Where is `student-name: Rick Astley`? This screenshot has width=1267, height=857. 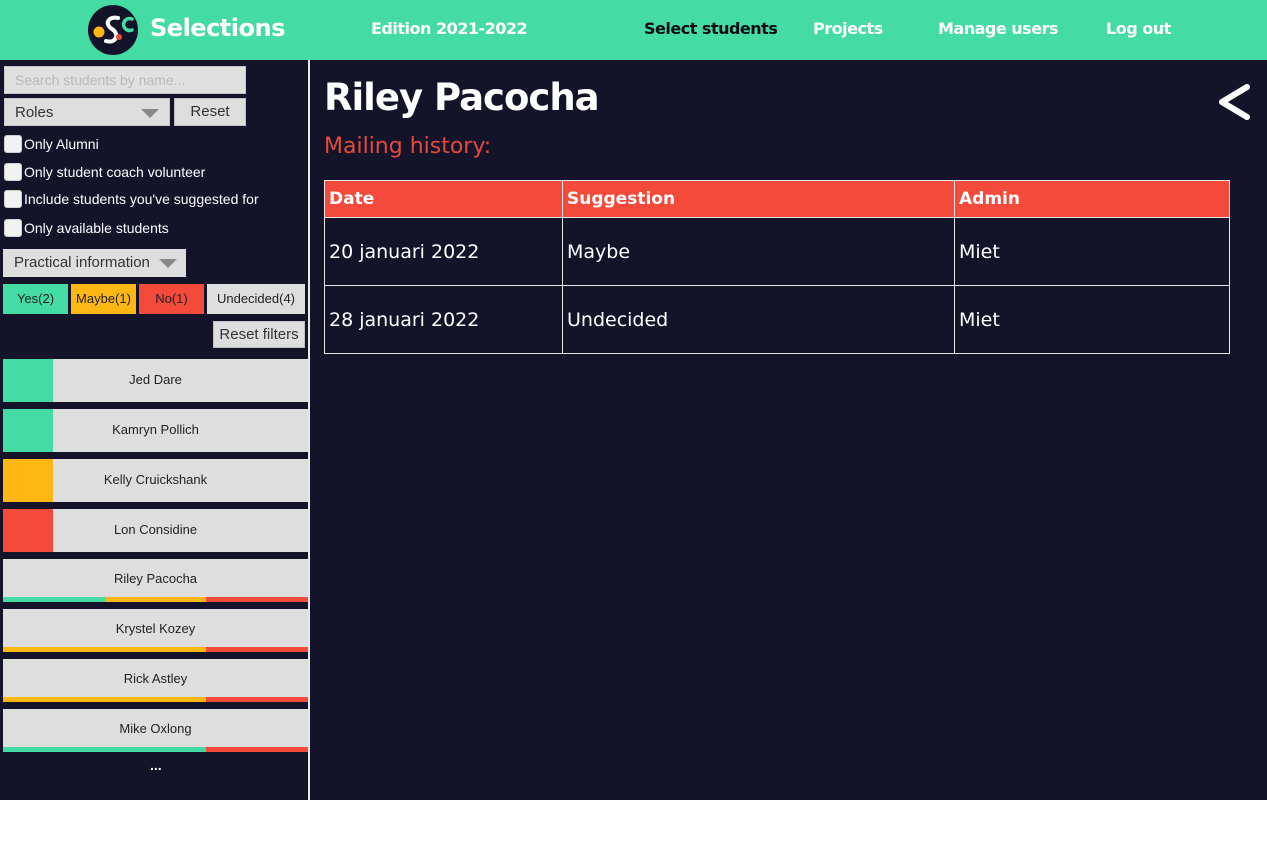 student-name: Rick Astley is located at coordinates (155, 678).